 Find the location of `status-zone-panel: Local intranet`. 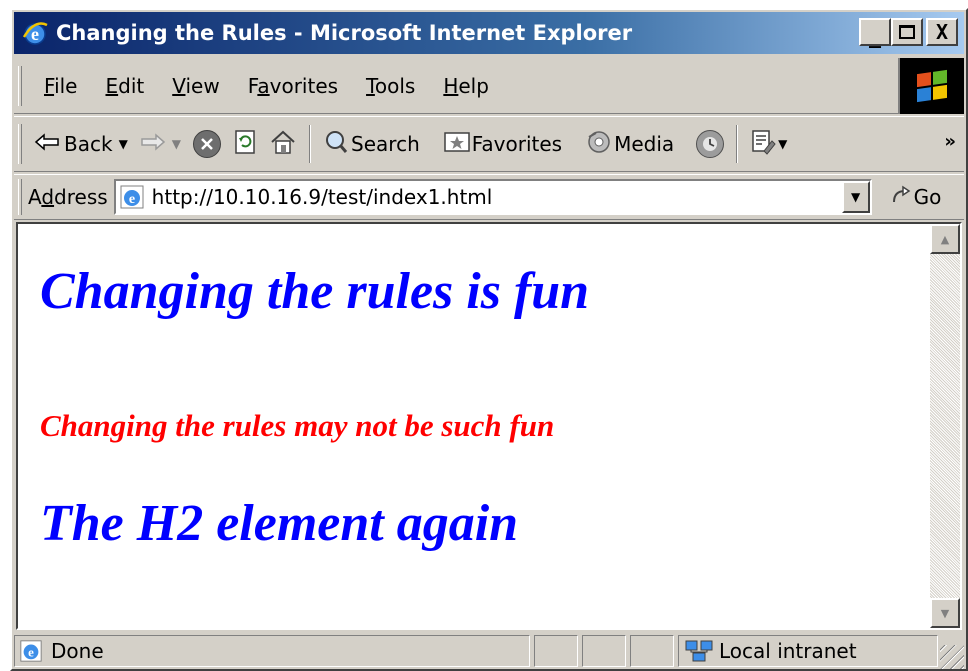

status-zone-panel: Local intranet is located at coordinates (808, 650).